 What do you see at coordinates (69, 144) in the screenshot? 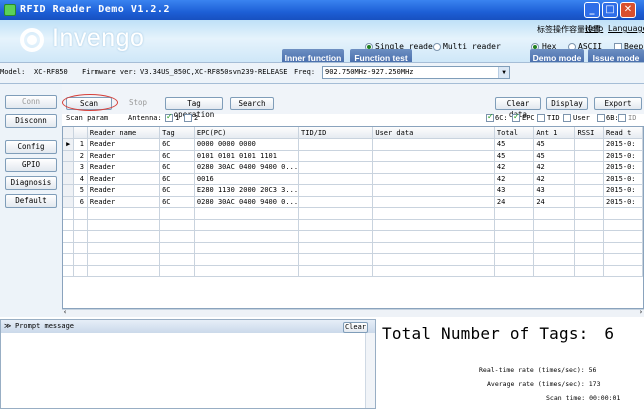
I see `current-row-indicator-icon: ▶` at bounding box center [69, 144].